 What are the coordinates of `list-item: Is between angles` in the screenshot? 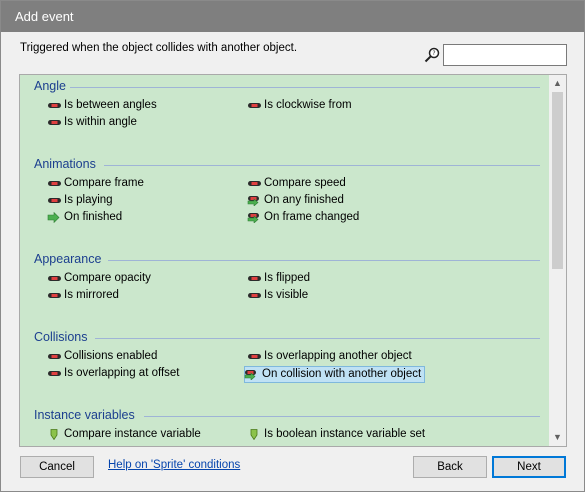 It's located at (102, 105).